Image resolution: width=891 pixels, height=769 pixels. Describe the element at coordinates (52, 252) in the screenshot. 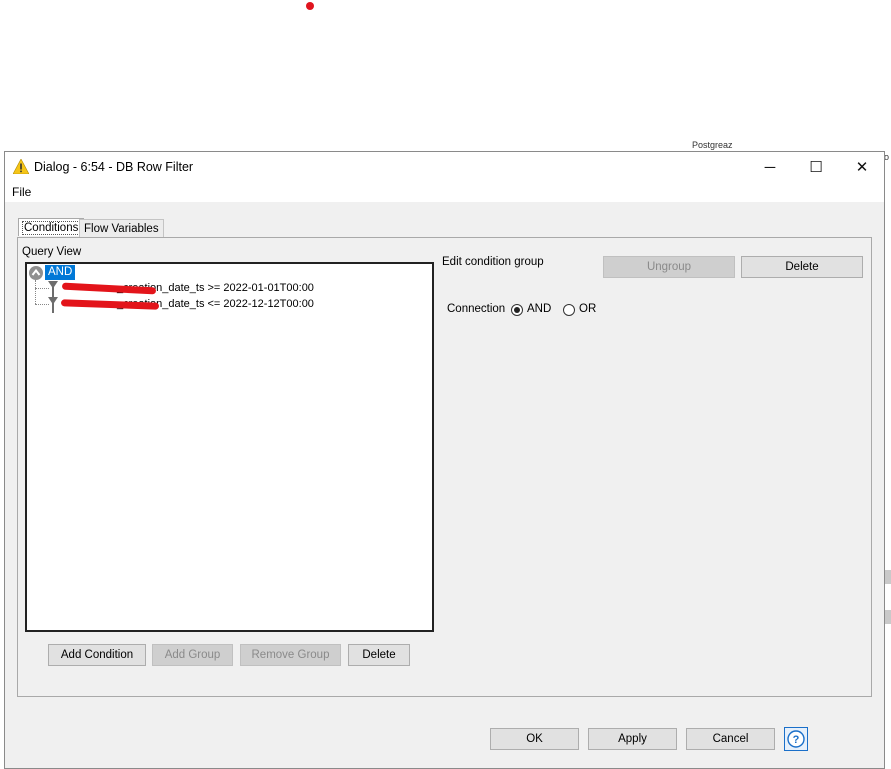

I see `query-view-label: Query View` at that location.